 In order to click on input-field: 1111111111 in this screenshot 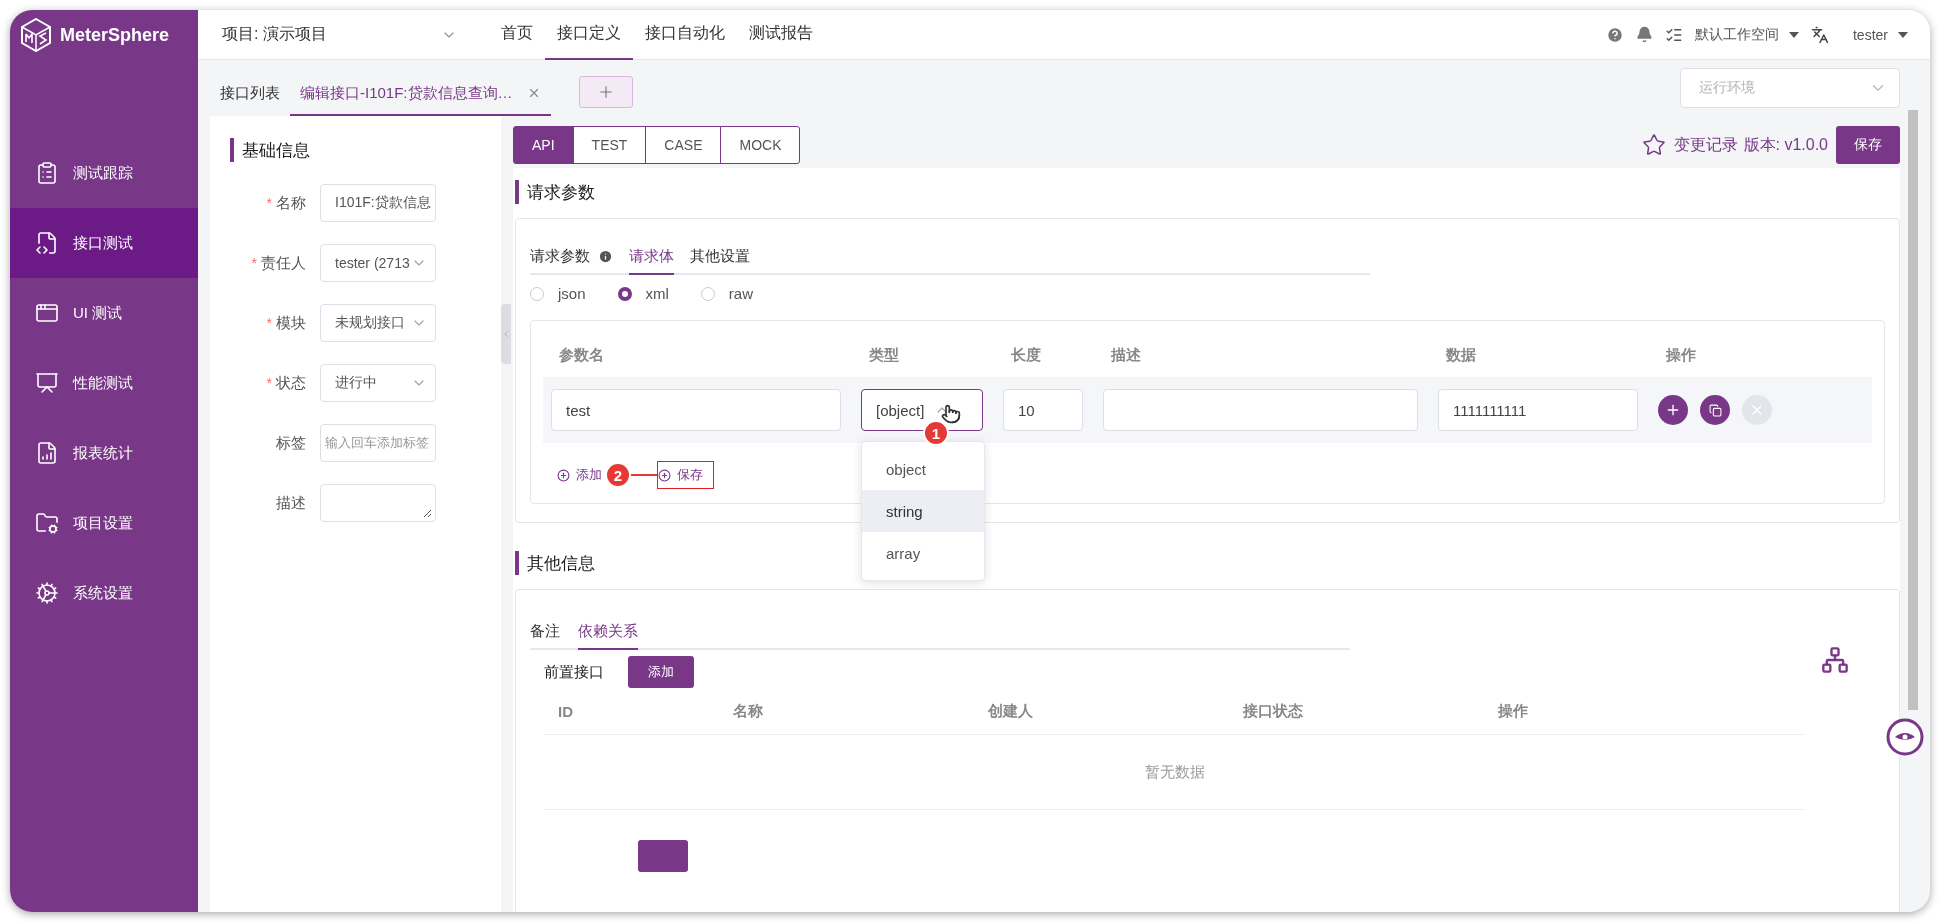, I will do `click(1538, 410)`.